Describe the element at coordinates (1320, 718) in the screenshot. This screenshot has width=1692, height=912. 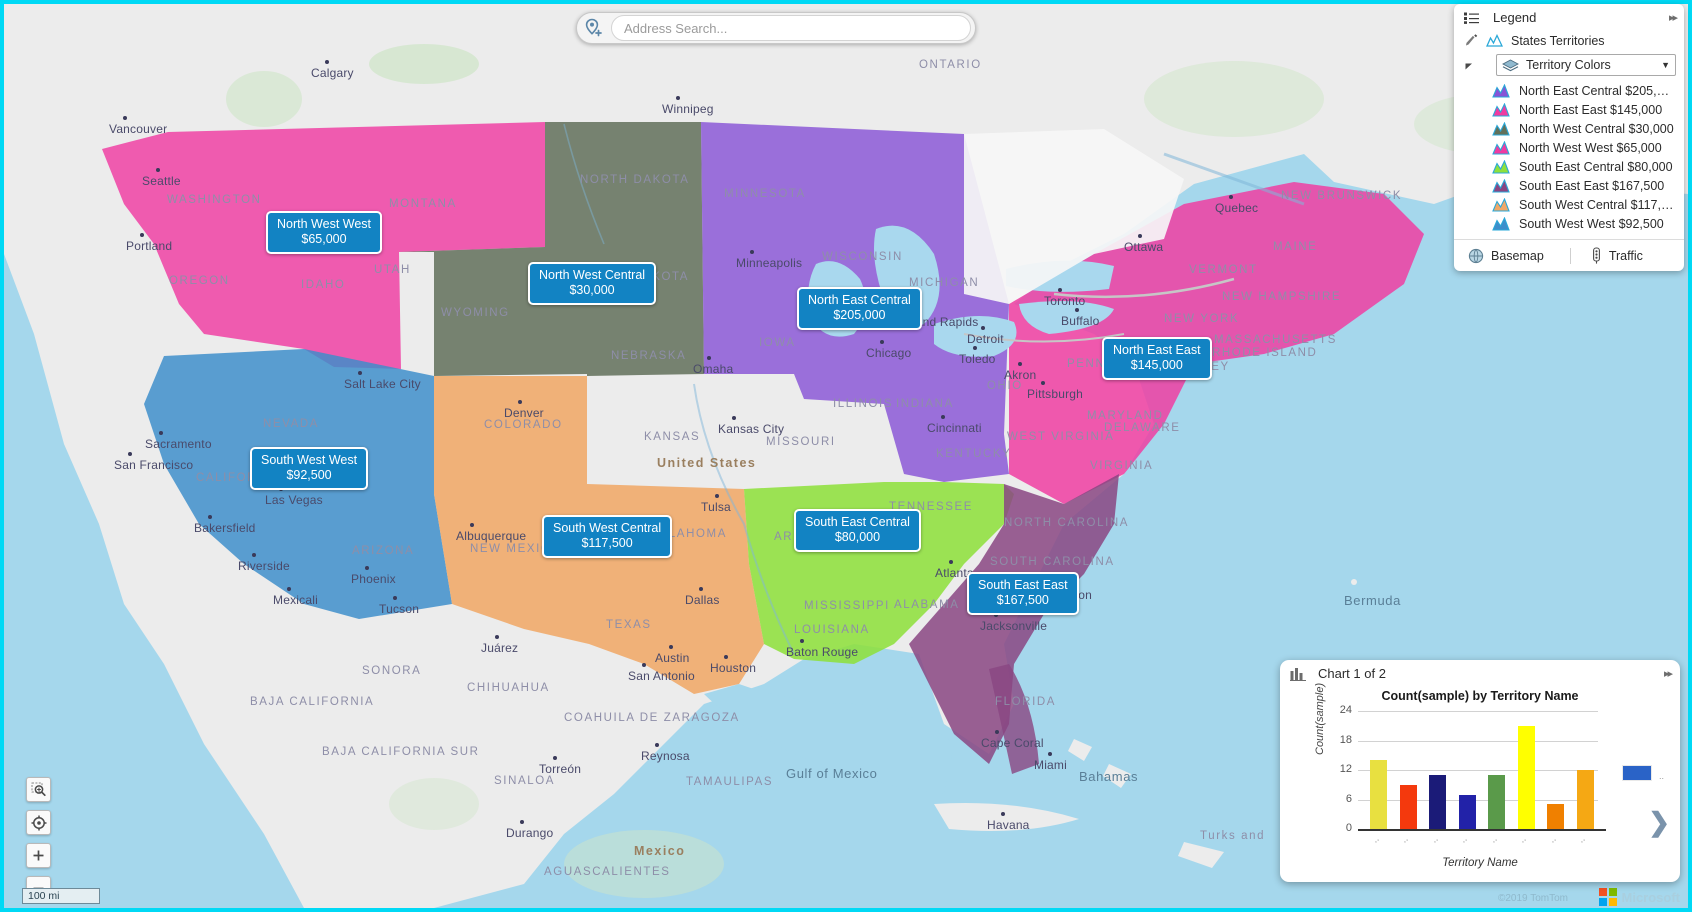
I see `chart-y-axis-label: Count(sample)` at that location.